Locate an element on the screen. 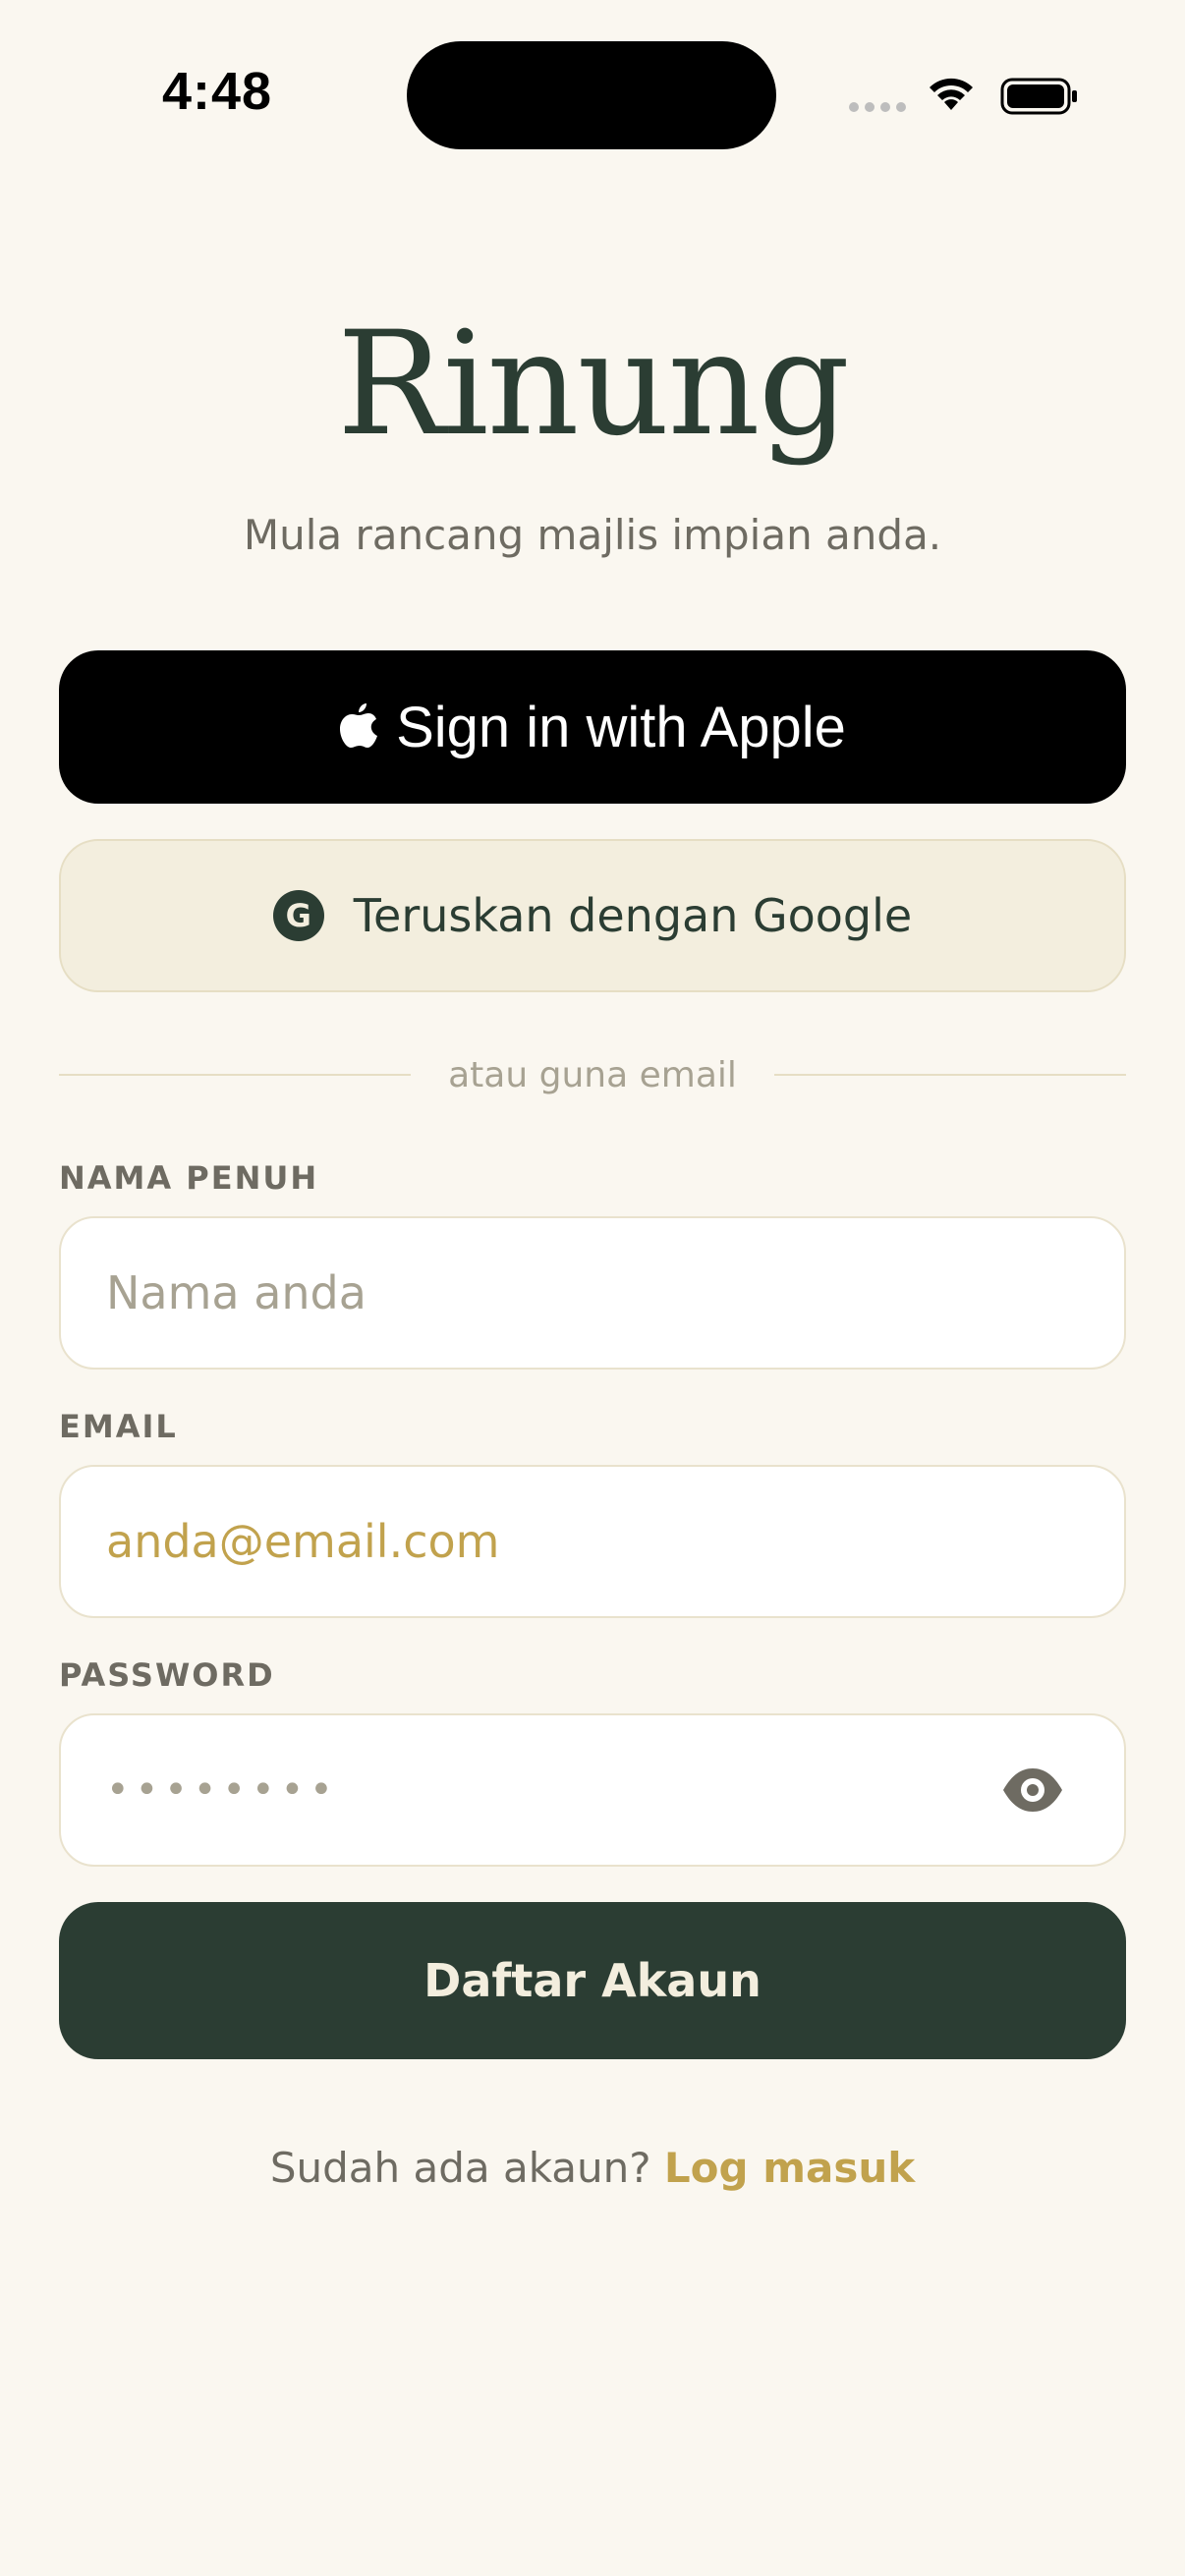 This screenshot has width=1185, height=2576. password-input is located at coordinates (548, 1790).